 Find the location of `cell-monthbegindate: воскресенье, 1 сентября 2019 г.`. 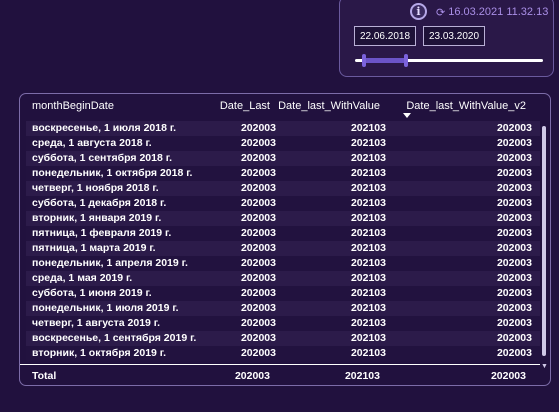

cell-monthbegindate: воскресенье, 1 сентября 2019 г. is located at coordinates (114, 338).